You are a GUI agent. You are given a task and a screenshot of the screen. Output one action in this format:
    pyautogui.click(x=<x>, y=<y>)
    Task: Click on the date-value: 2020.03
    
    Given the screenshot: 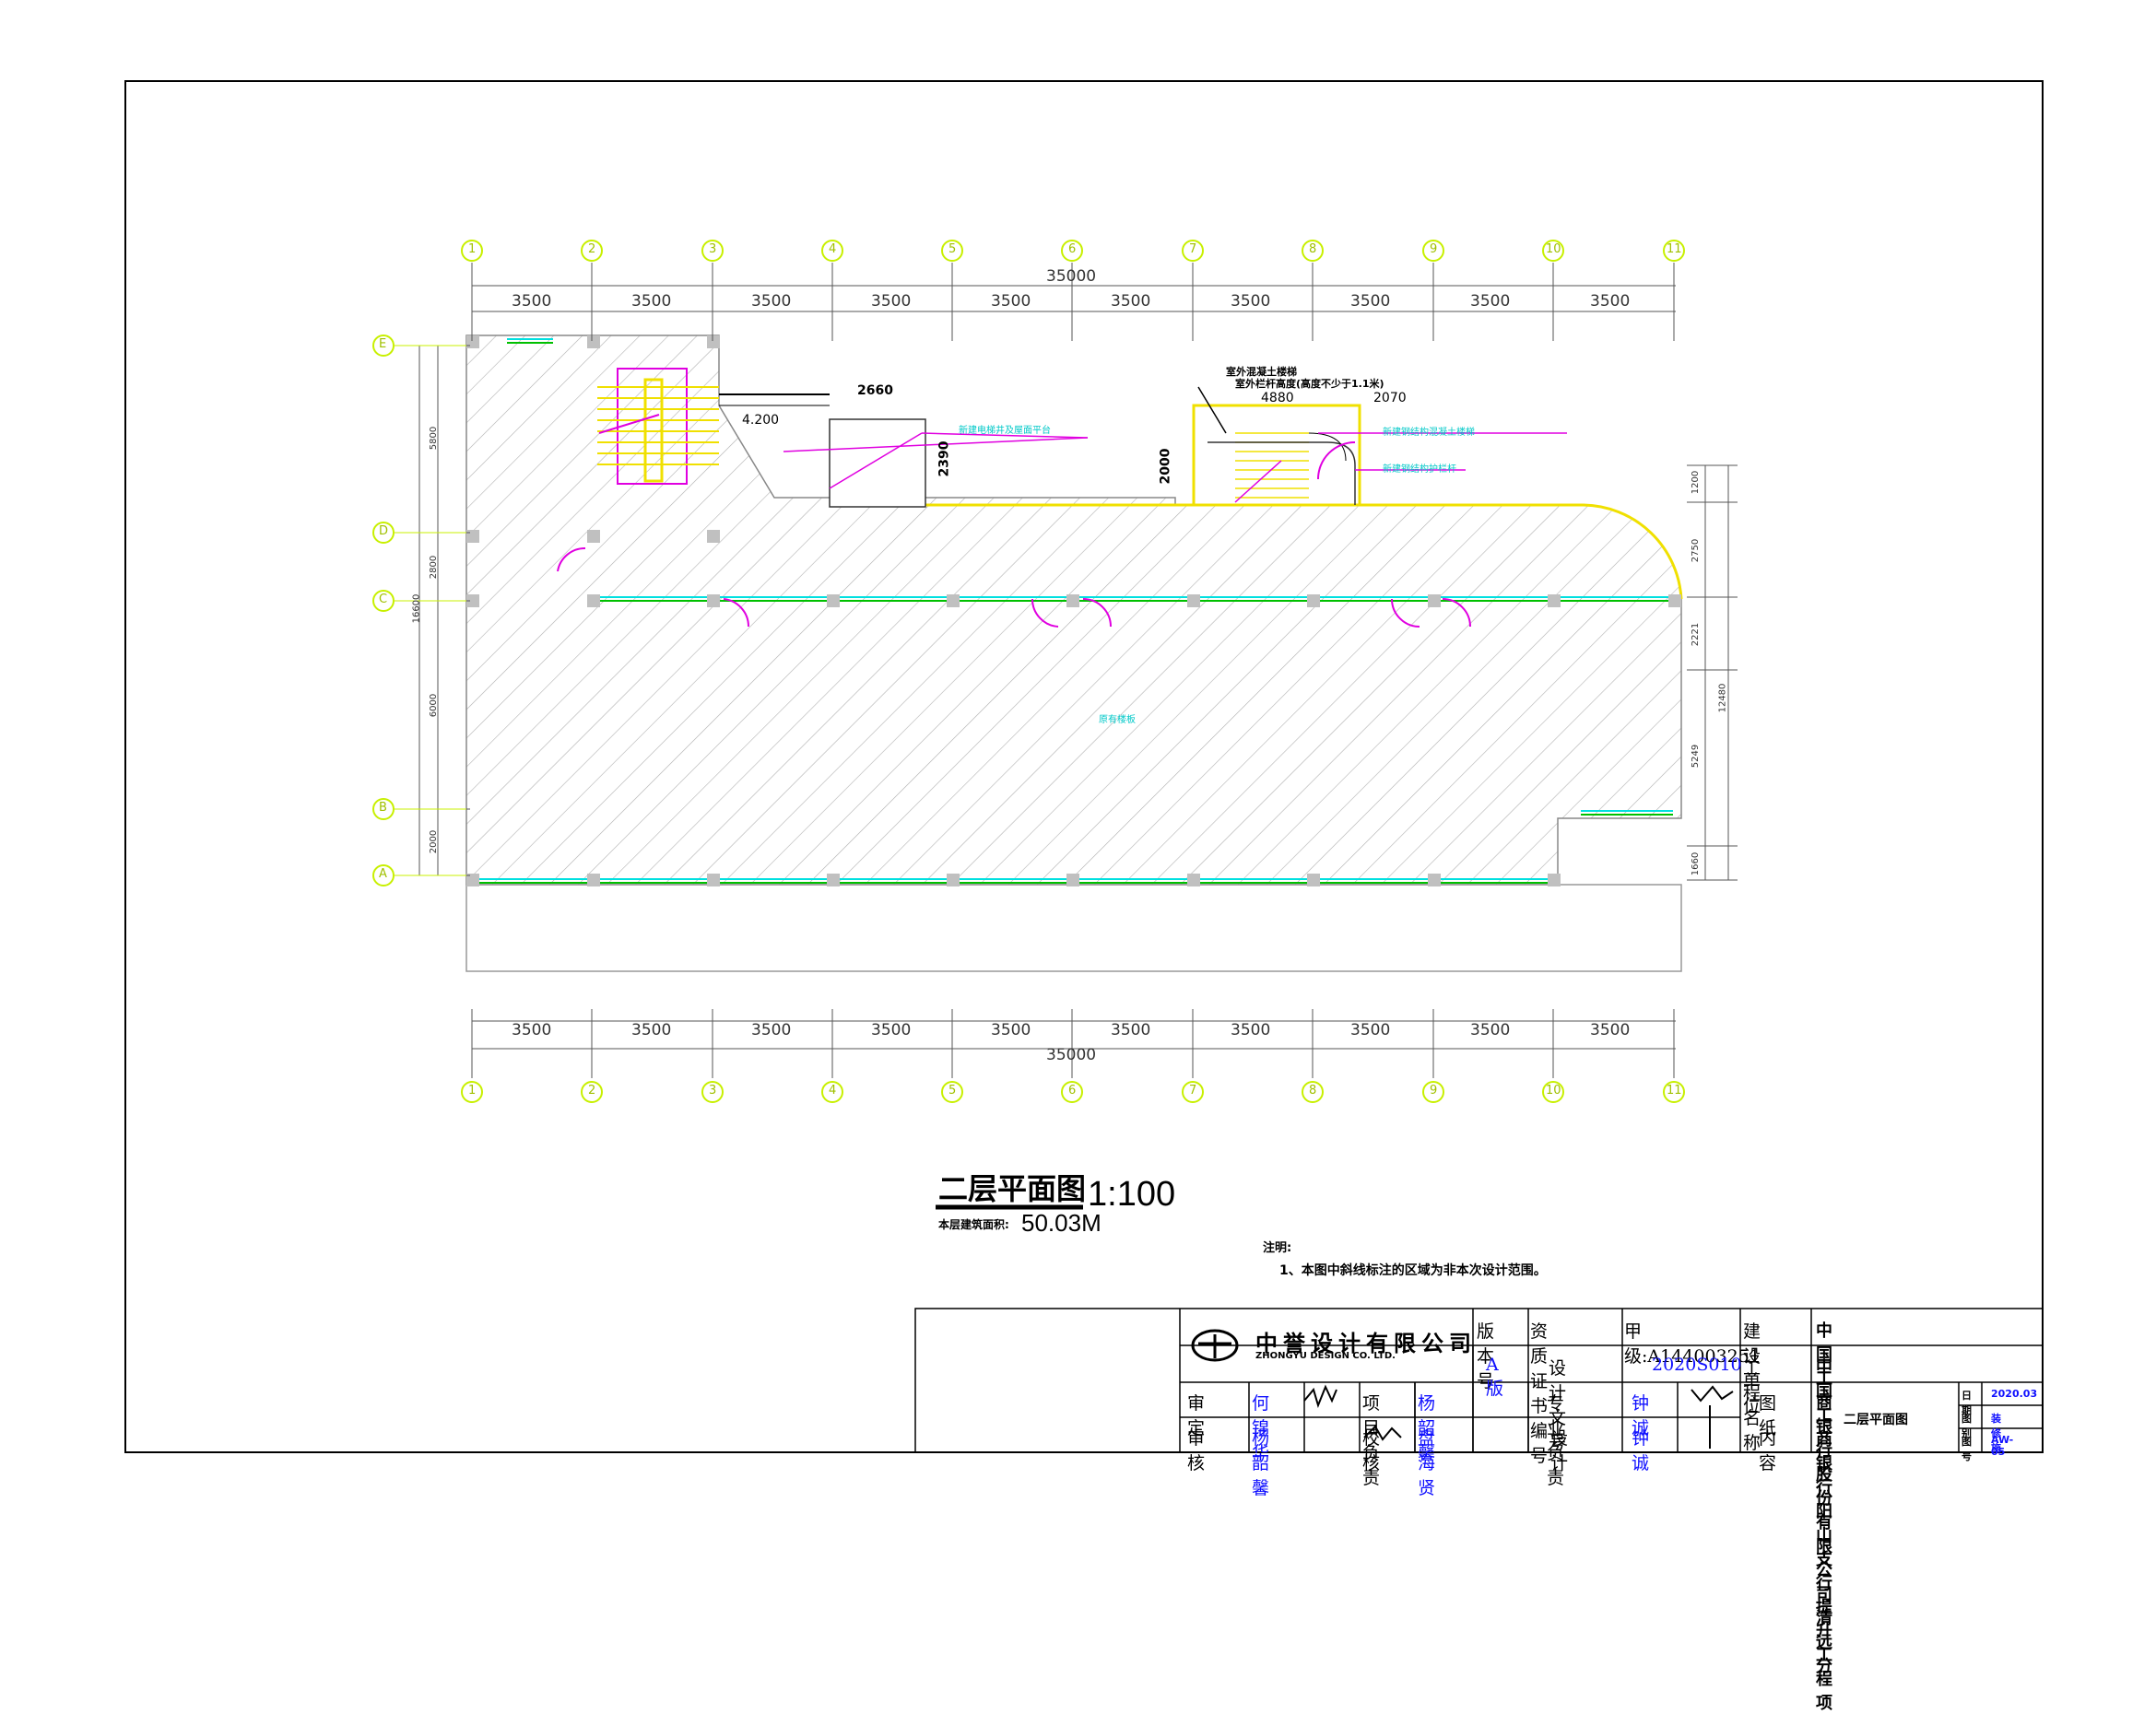 What is the action you would take?
    pyautogui.click(x=2014, y=1394)
    